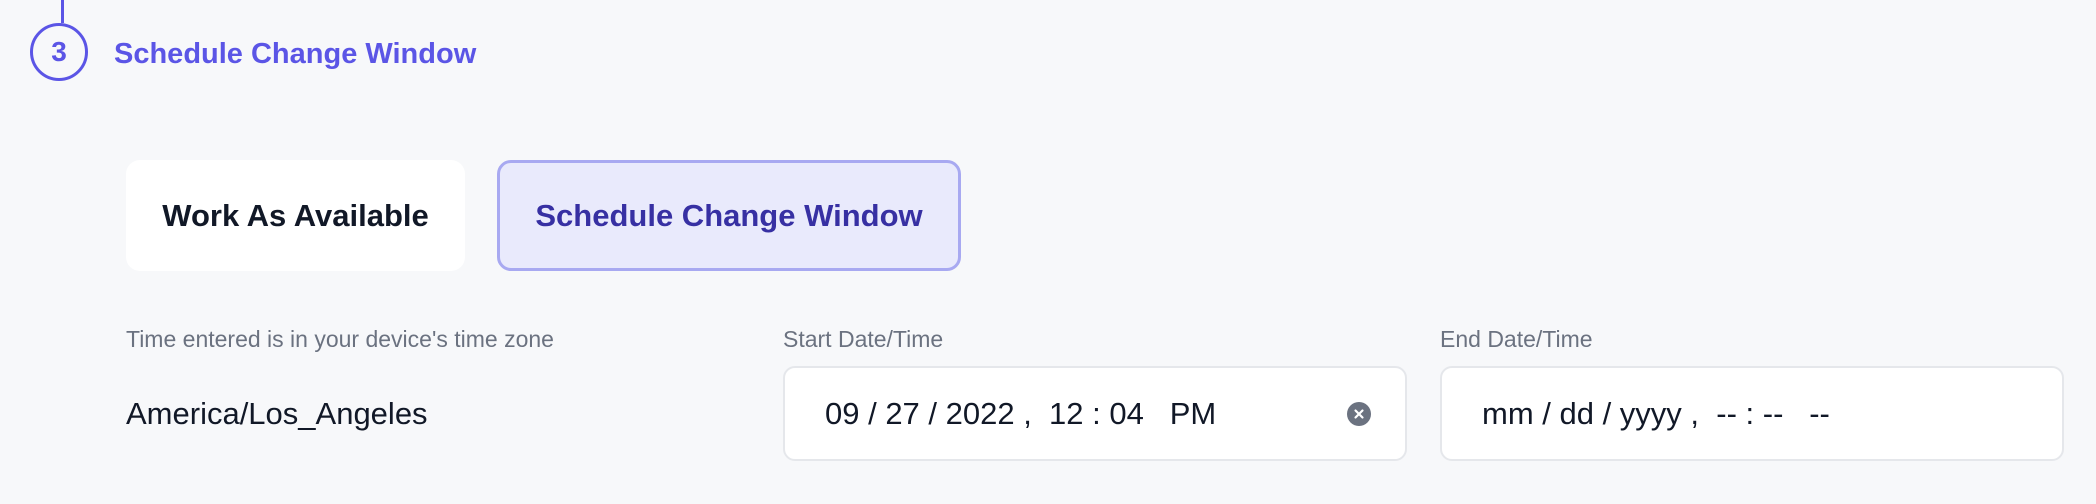 This screenshot has height=504, width=2096. I want to click on start-datetime-input: 09 / 27 / 2022 , 12 : 04 PM, so click(1095, 413).